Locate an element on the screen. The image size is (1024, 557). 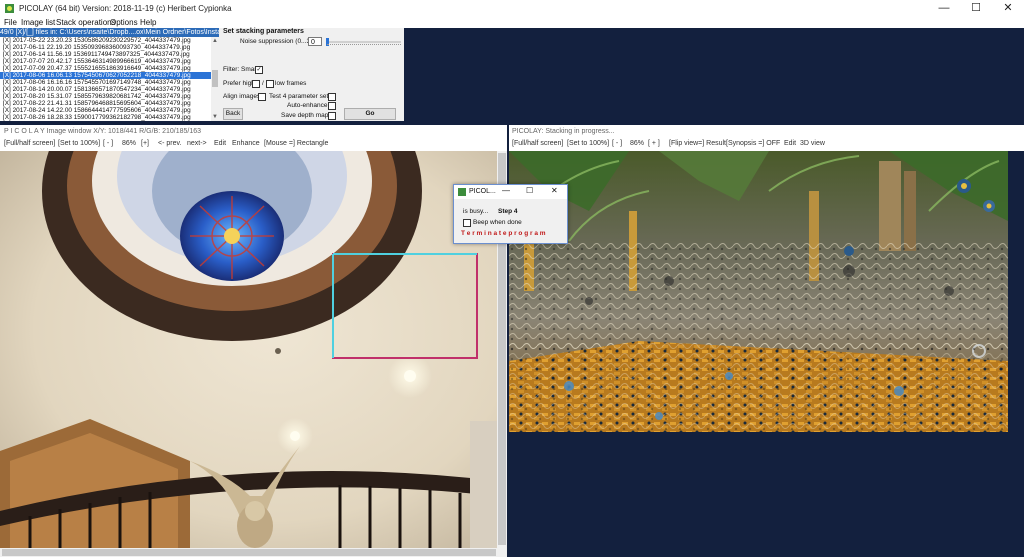
low-frames-checkbox is located at coordinates (270, 84).